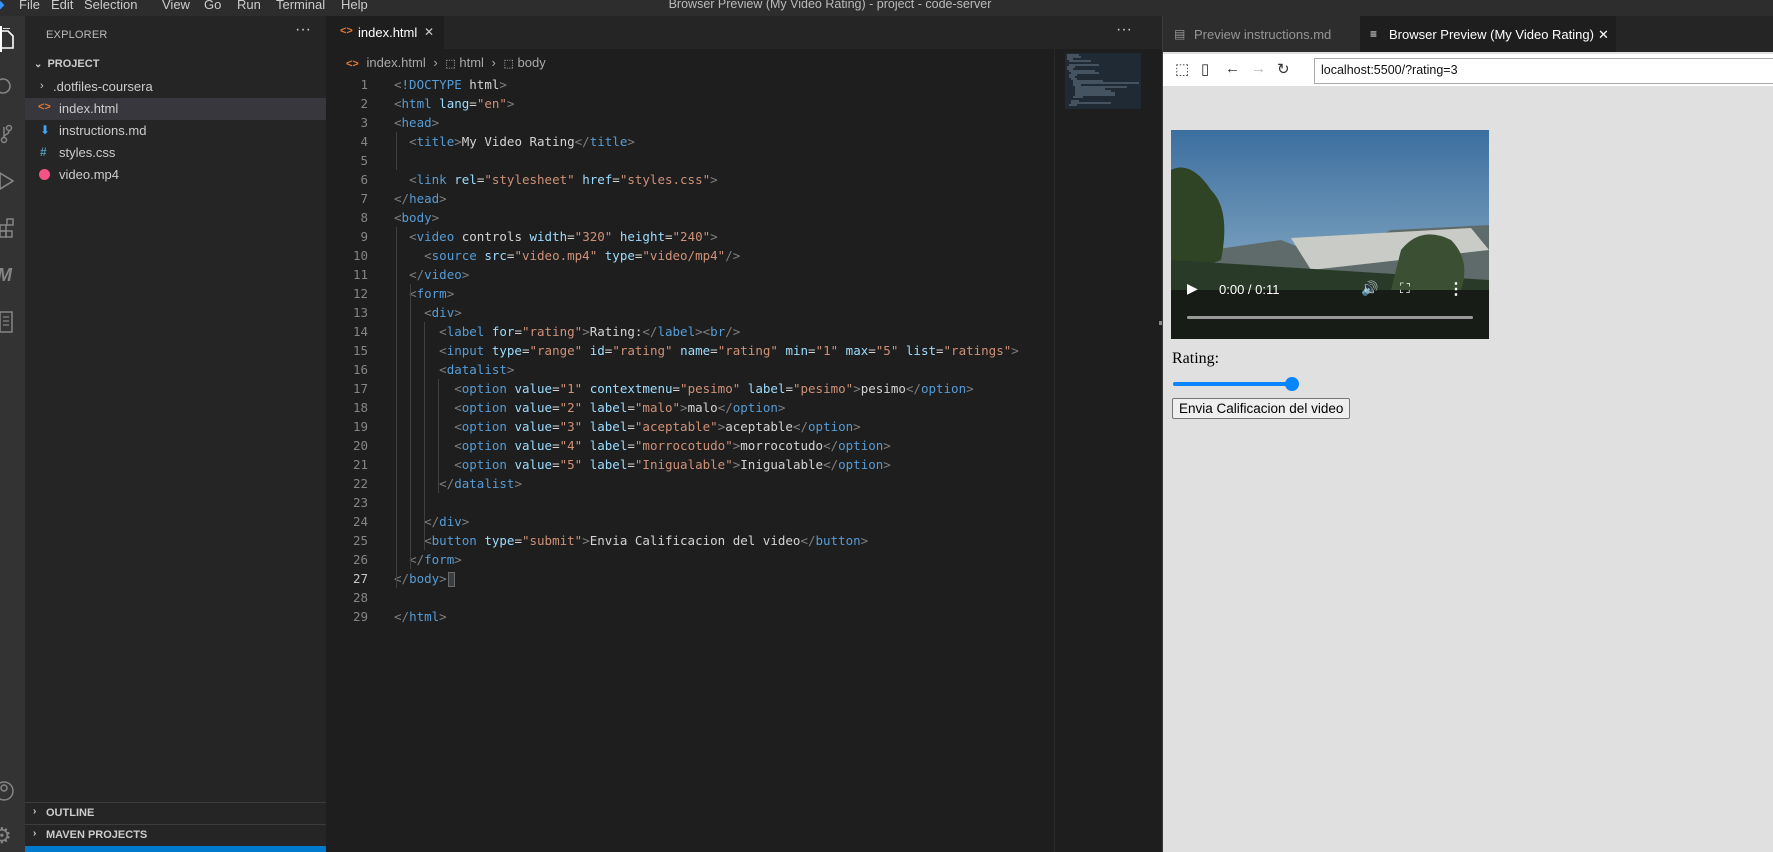 The image size is (1773, 852). What do you see at coordinates (66, 64) in the screenshot?
I see `project-folder-header: ⌄ PROJECT` at bounding box center [66, 64].